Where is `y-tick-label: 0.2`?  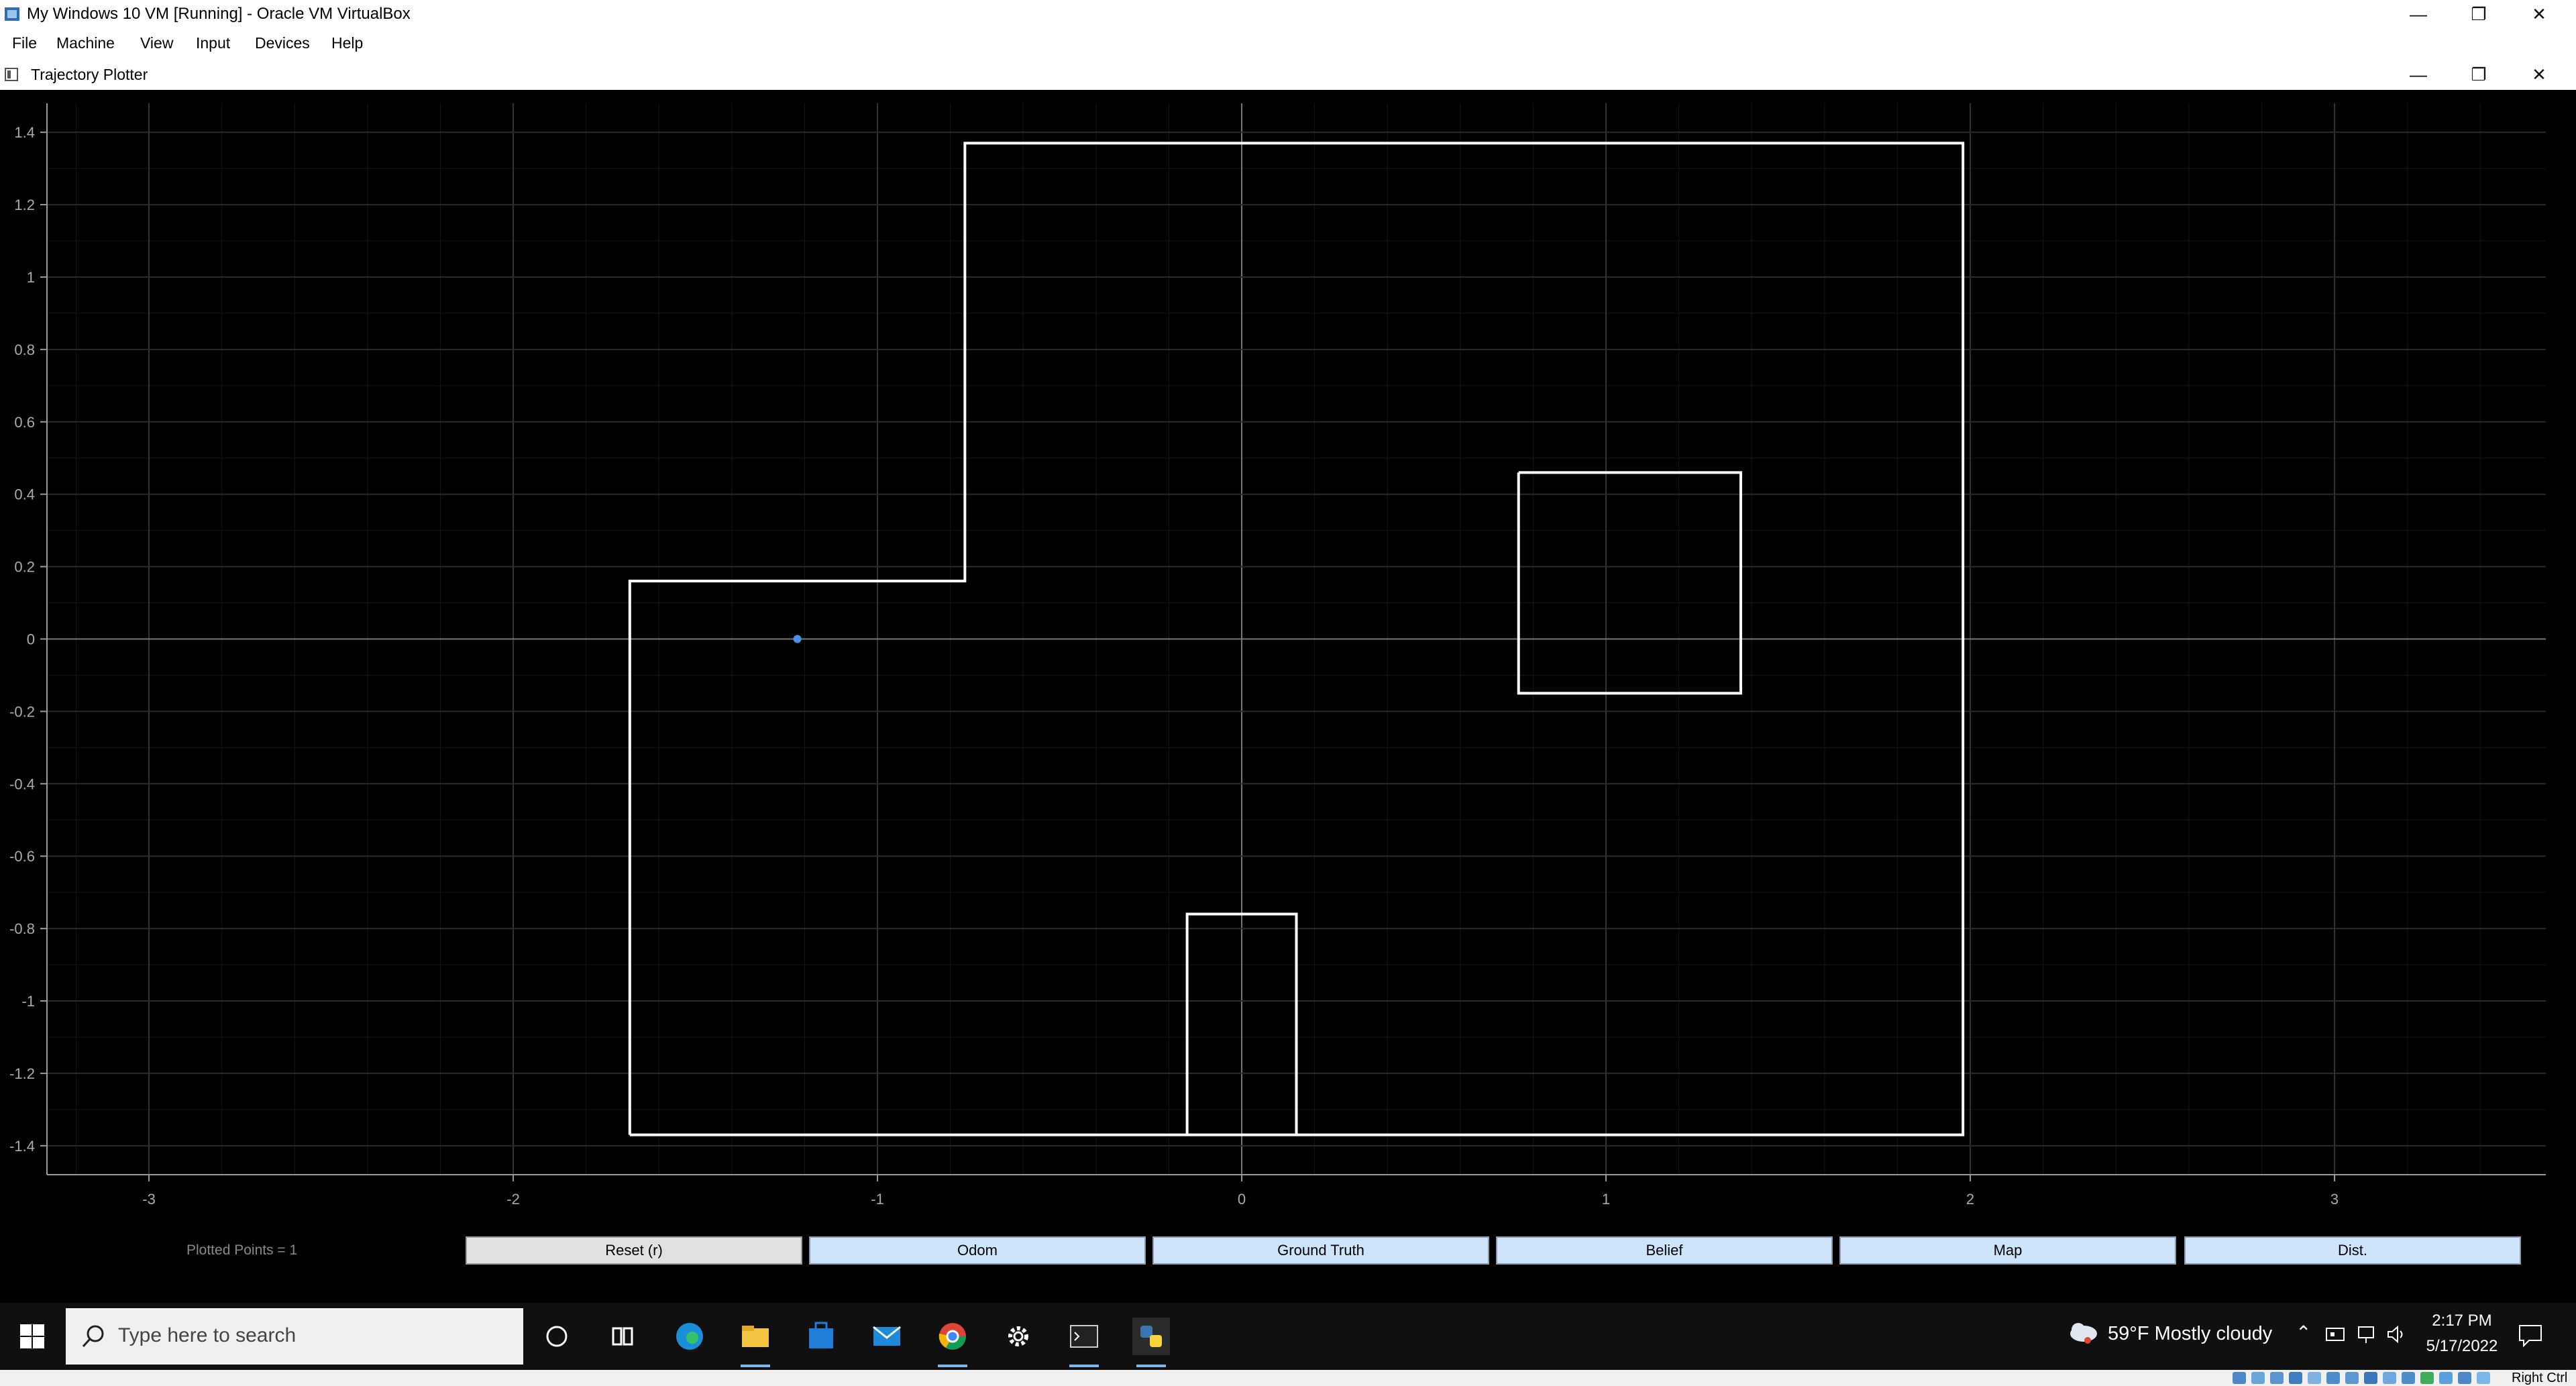 y-tick-label: 0.2 is located at coordinates (24, 567).